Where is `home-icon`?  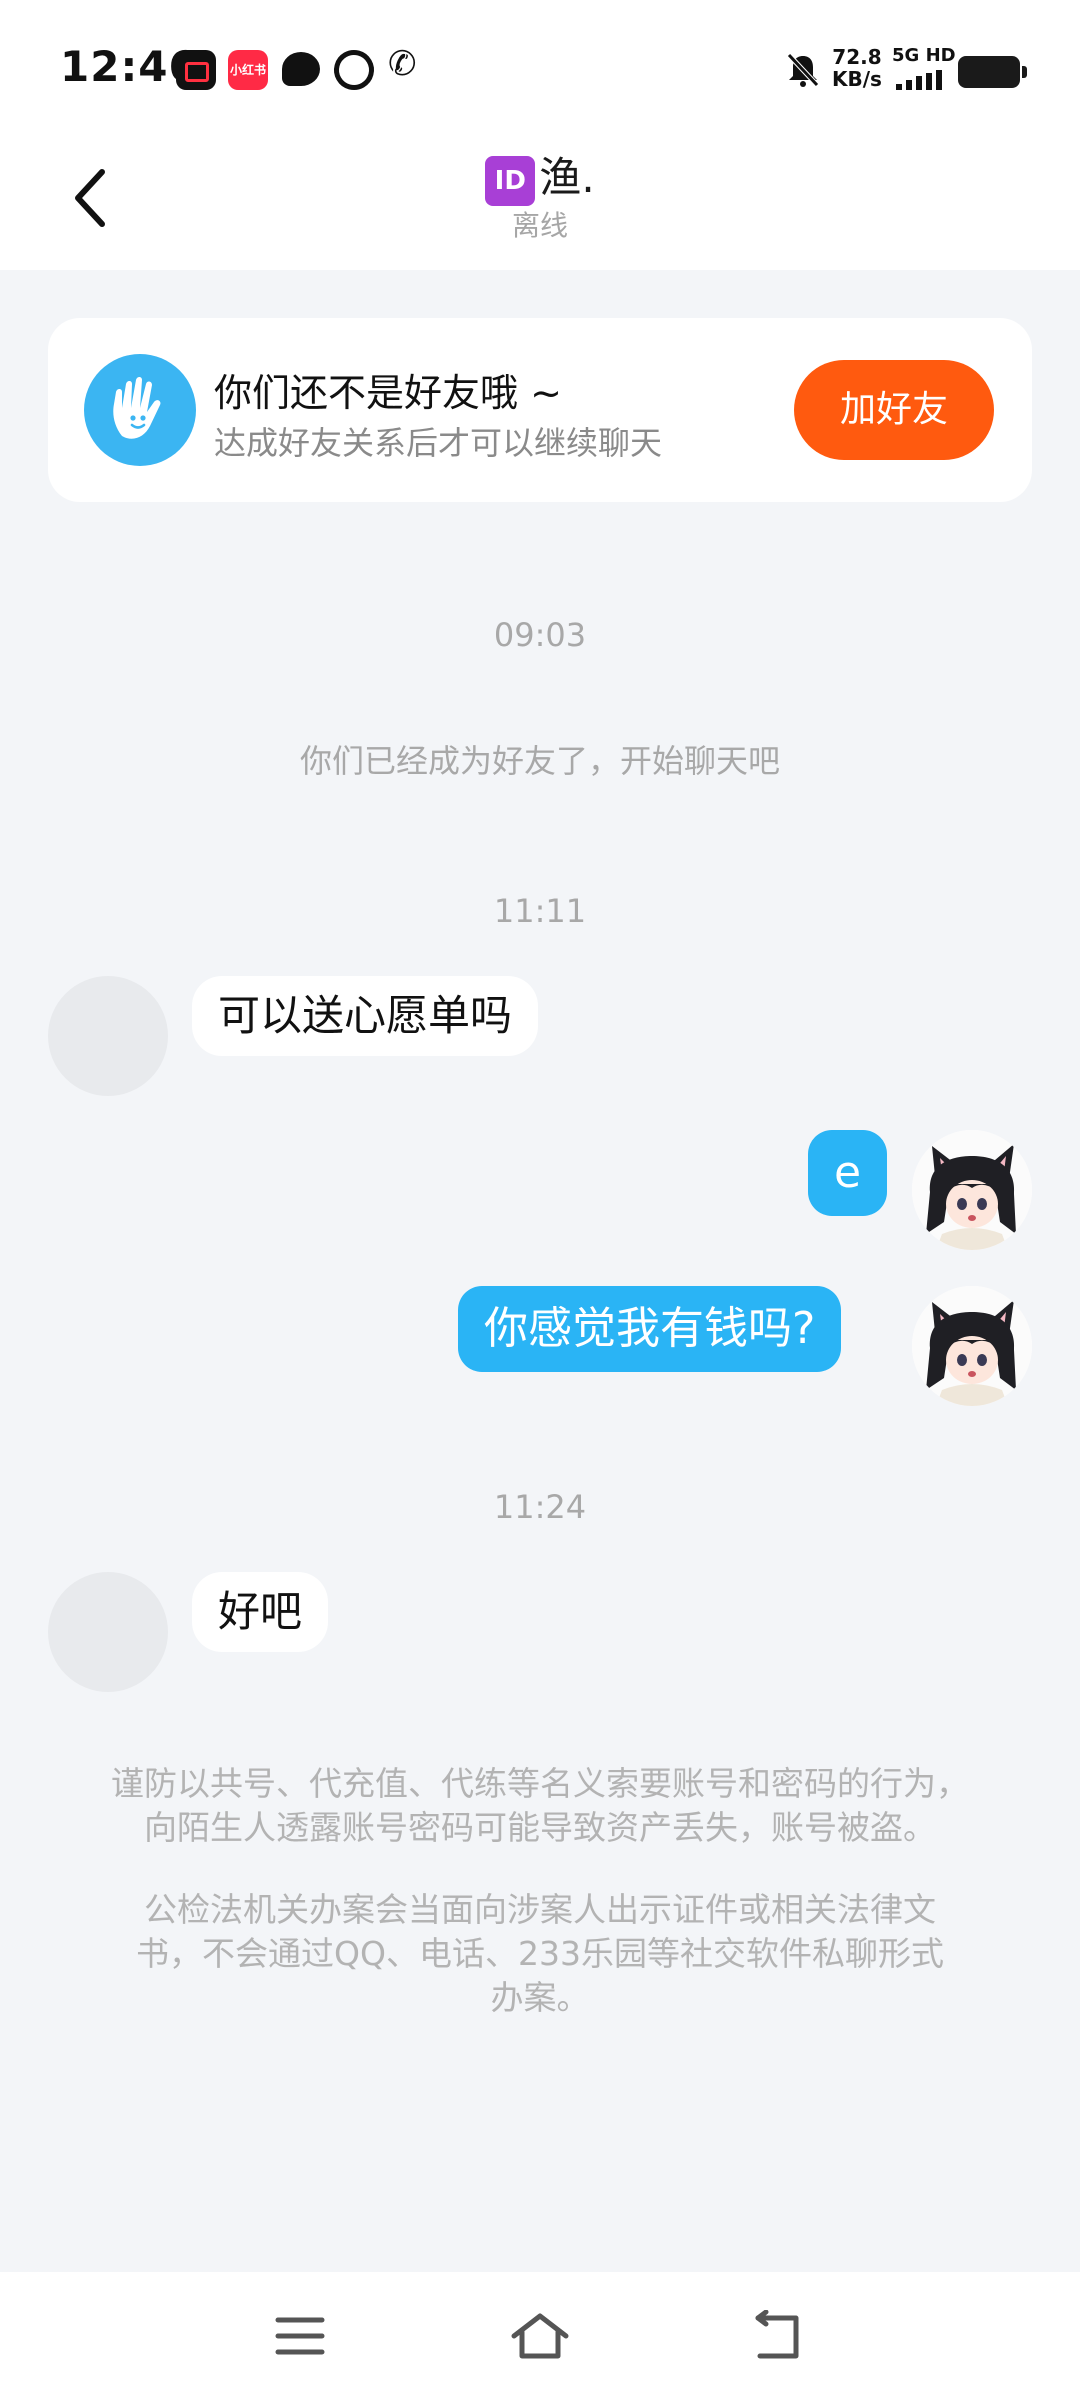 home-icon is located at coordinates (540, 2336).